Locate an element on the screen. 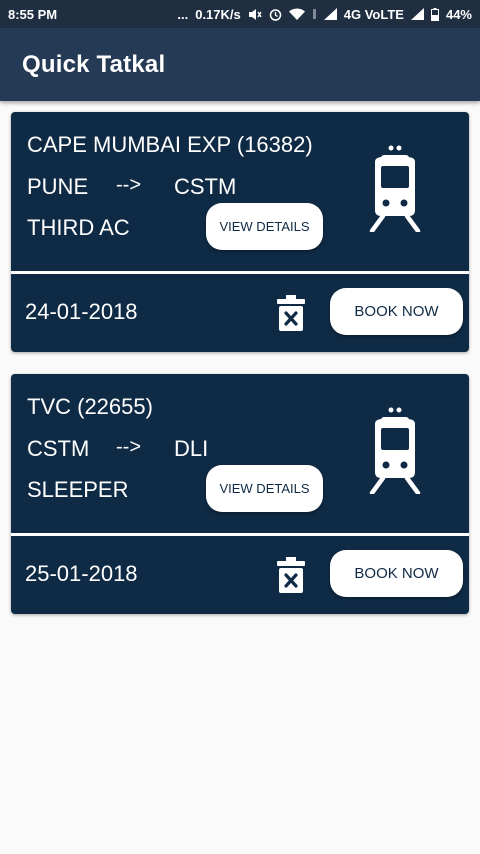 The width and height of the screenshot is (480, 854). app-bar: Quick Tatkal is located at coordinates (240, 64).